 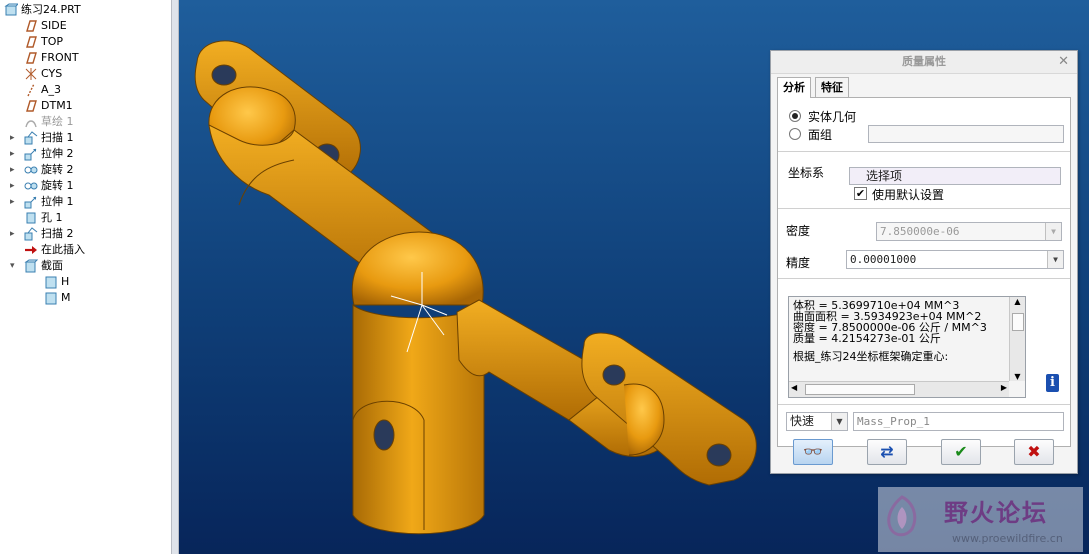 What do you see at coordinates (56, 282) in the screenshot?
I see `tree-subitem: H` at bounding box center [56, 282].